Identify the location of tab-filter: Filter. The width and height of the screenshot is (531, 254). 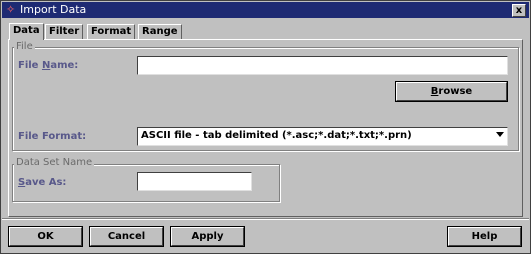
(64, 31).